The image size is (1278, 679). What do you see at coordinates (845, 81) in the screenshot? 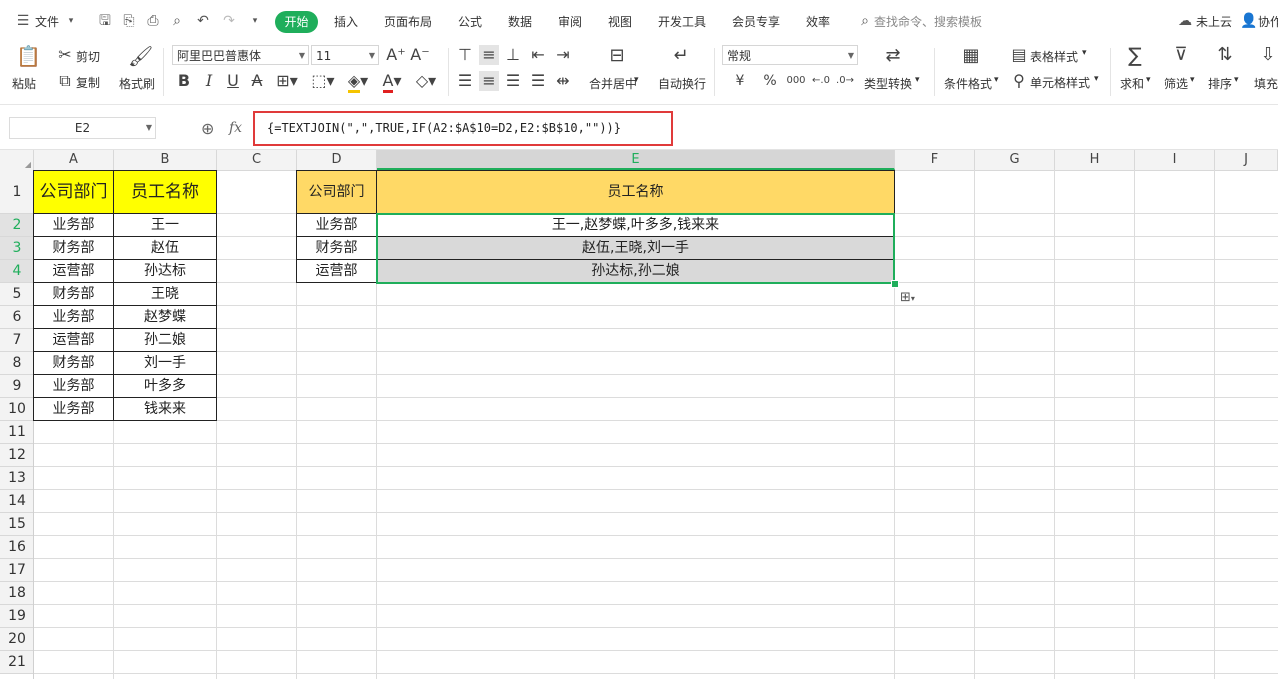
I see `decrease-decimal-icon: .0→` at bounding box center [845, 81].